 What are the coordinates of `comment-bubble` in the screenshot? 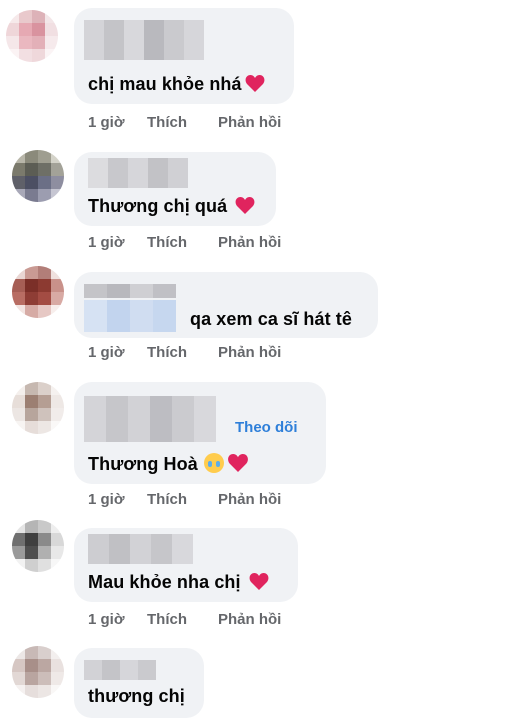 It's located at (139, 683).